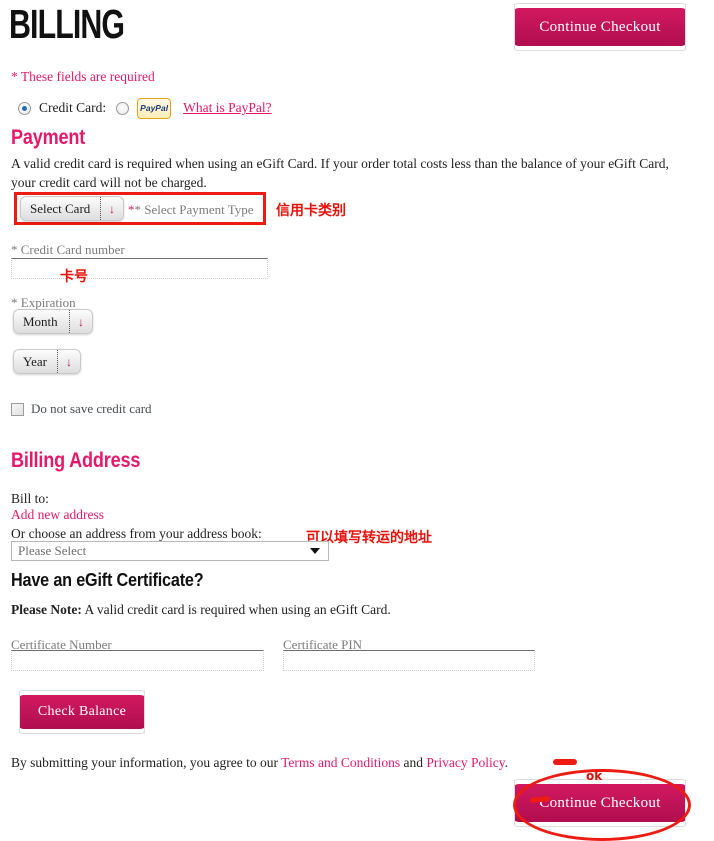  What do you see at coordinates (107, 580) in the screenshot?
I see `egift-heading: Have an eGift Certificate?` at bounding box center [107, 580].